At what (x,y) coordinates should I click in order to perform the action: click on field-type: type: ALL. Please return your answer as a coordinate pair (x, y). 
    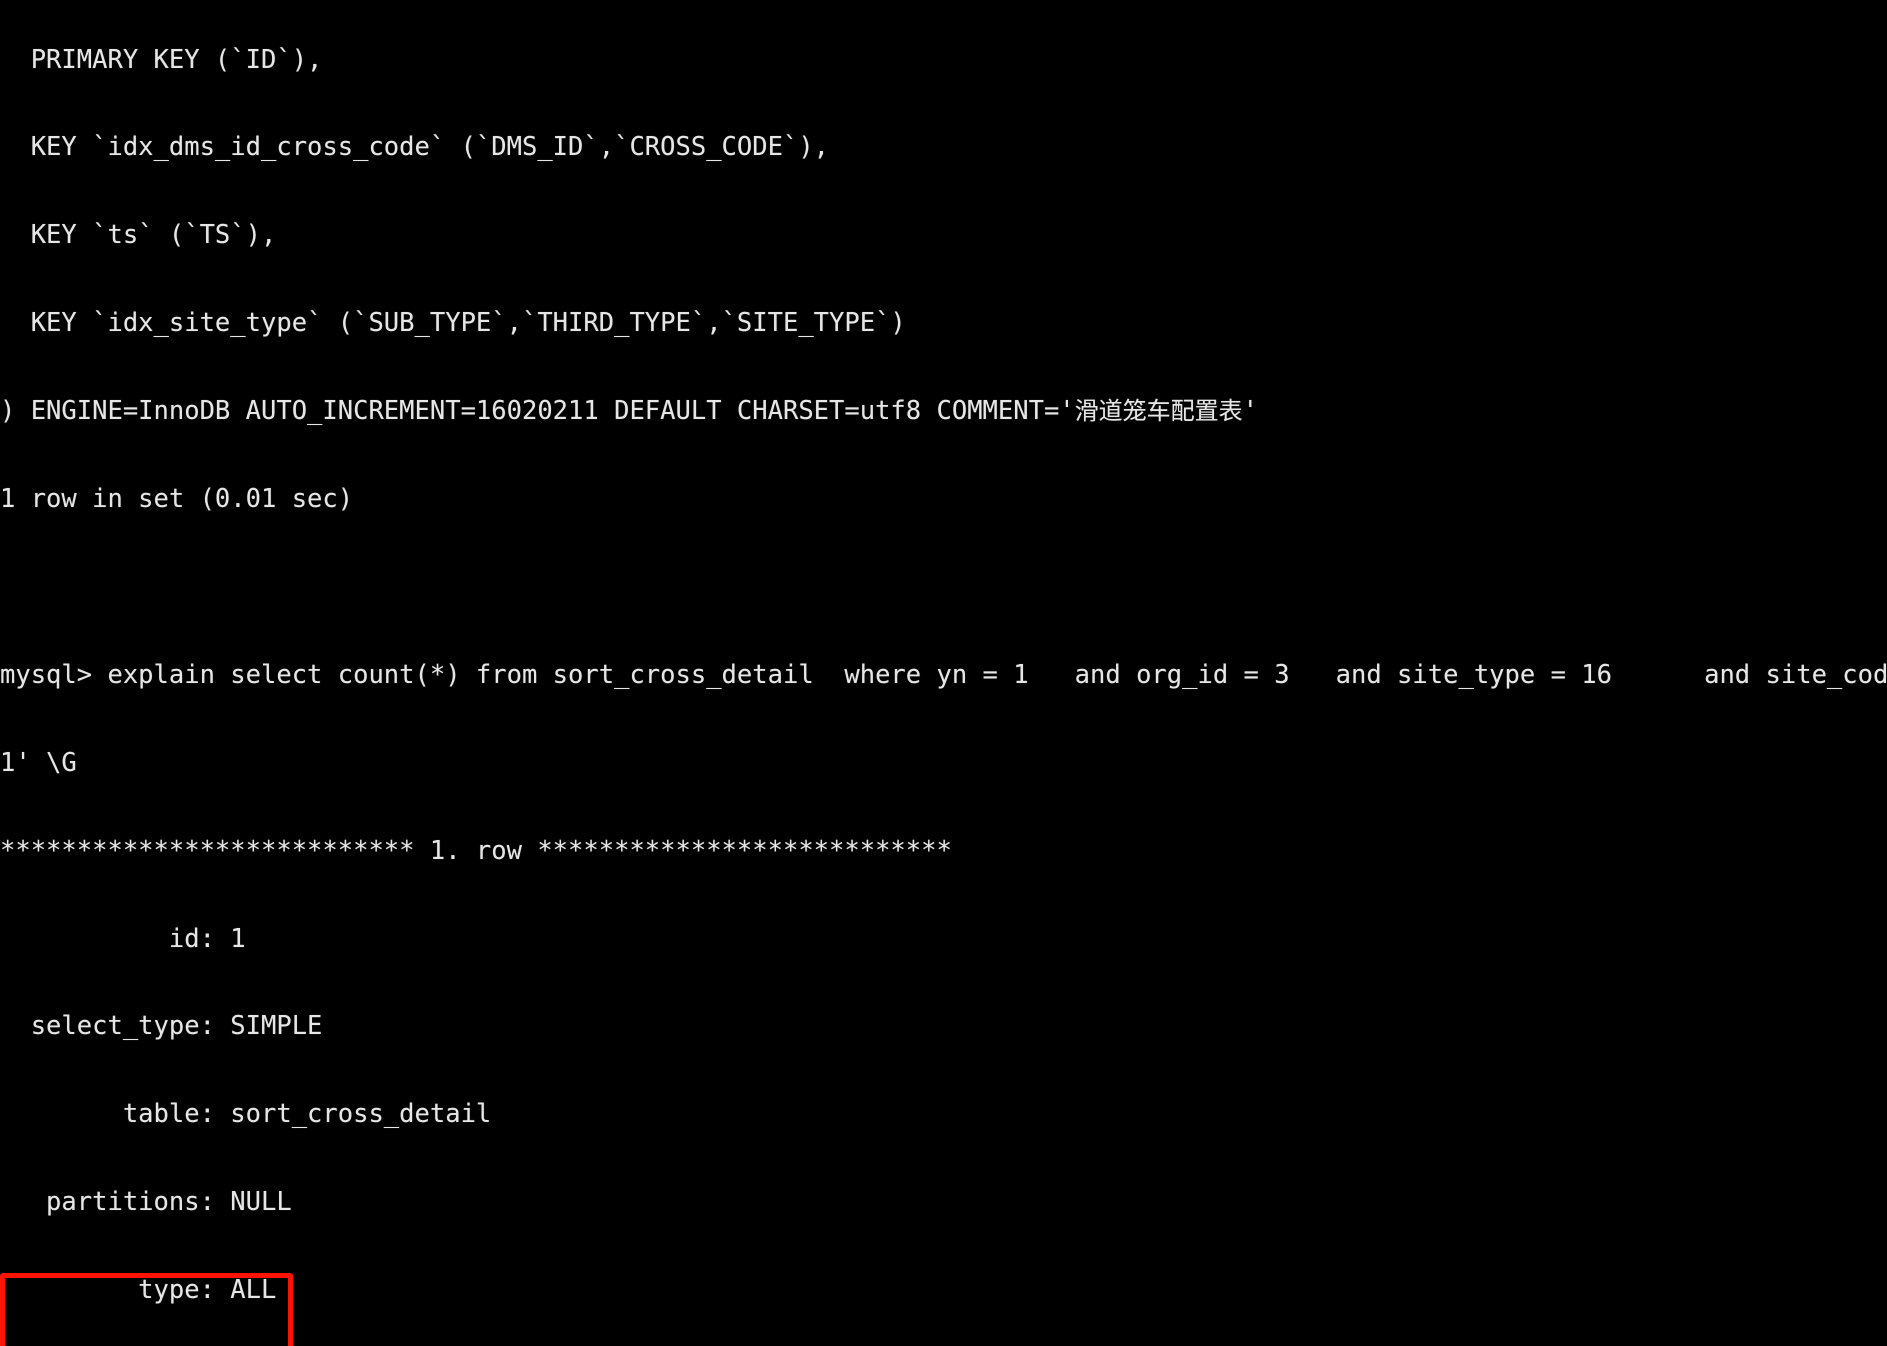
    Looking at the image, I should click on (138, 1290).